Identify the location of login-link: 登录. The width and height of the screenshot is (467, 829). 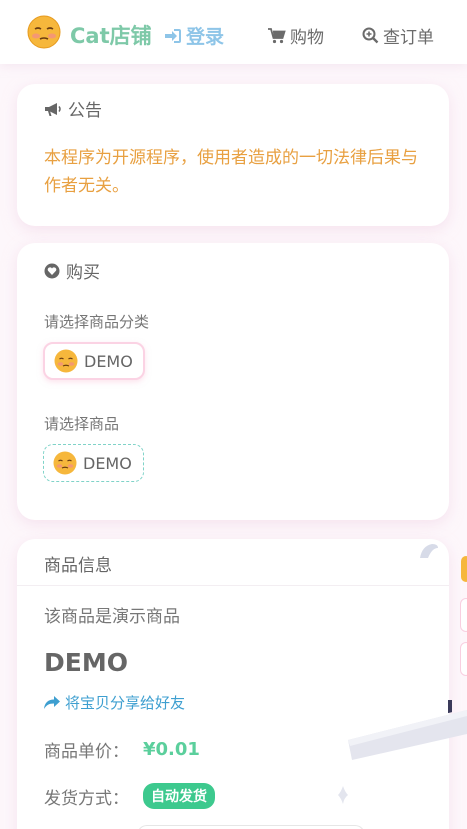
(194, 35).